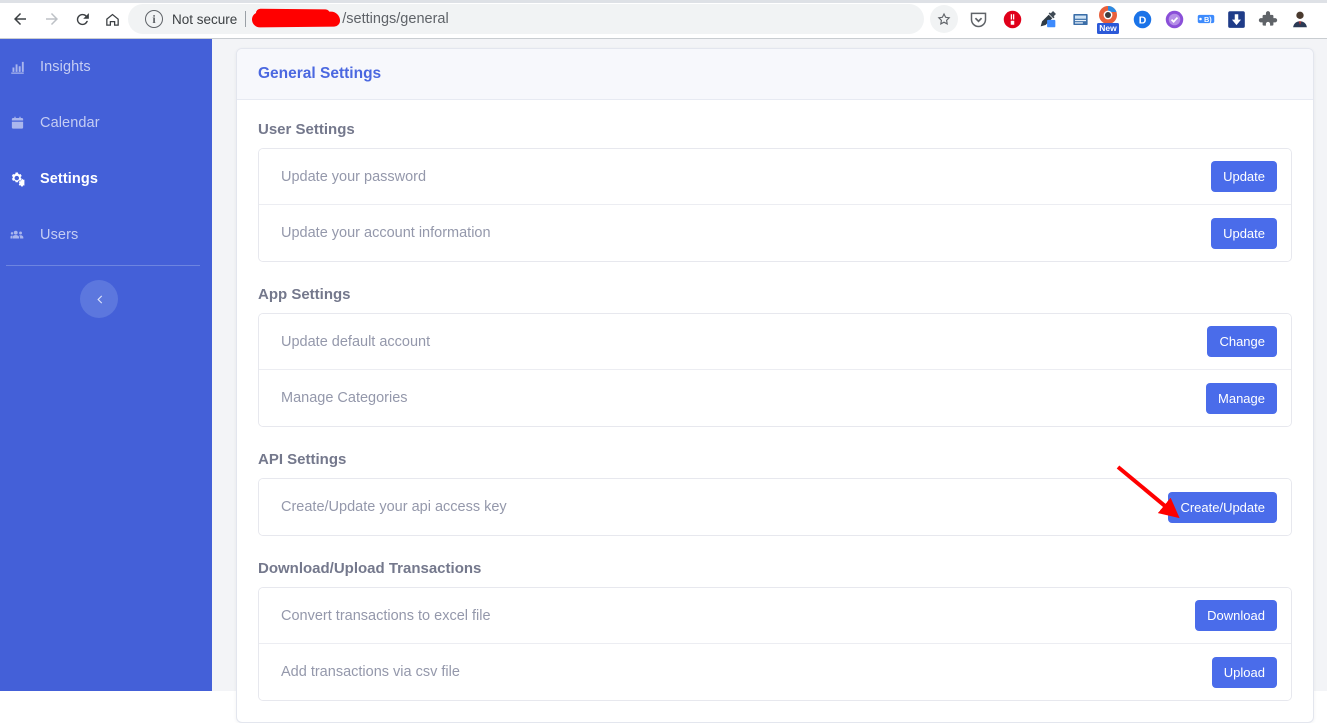 This screenshot has height=723, width=1327. What do you see at coordinates (978, 19) in the screenshot?
I see `pocket-icon` at bounding box center [978, 19].